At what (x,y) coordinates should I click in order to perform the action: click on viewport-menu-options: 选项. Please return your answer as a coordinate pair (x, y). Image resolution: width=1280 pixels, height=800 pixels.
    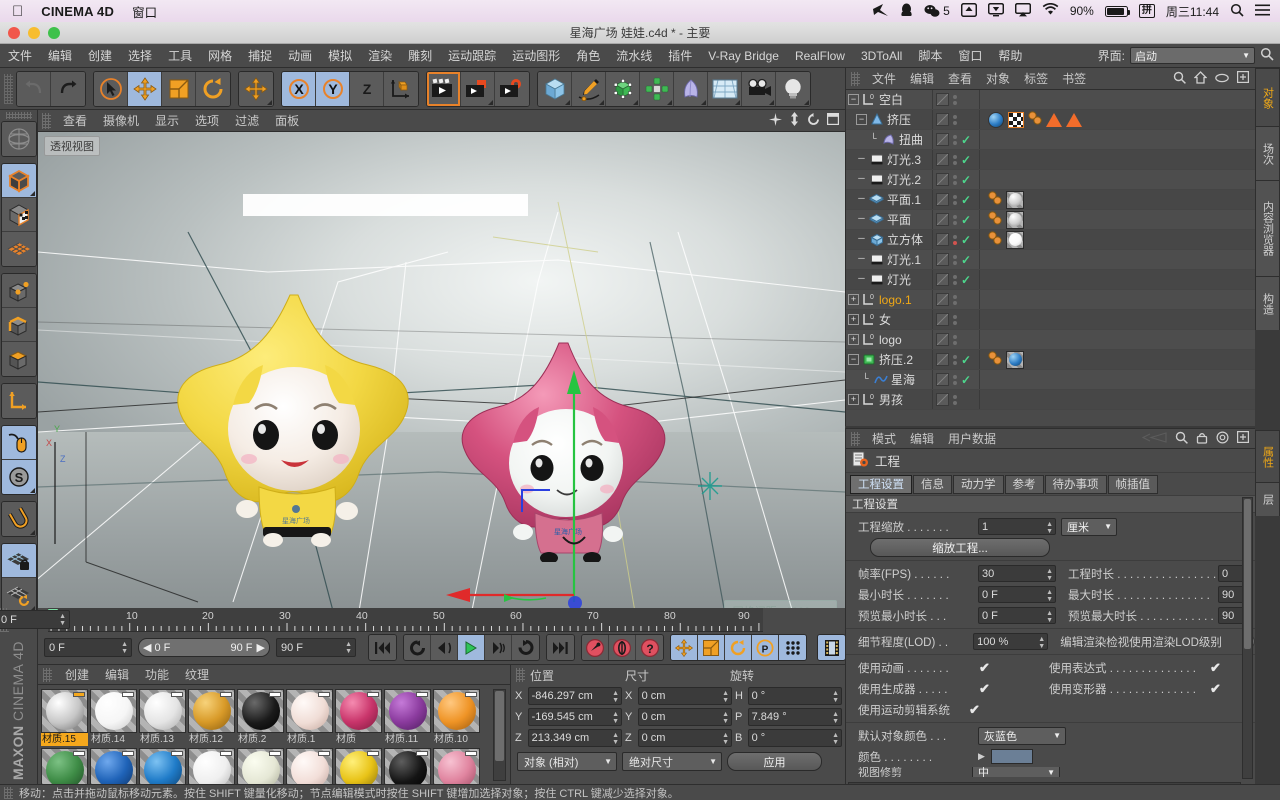
    Looking at the image, I should click on (207, 120).